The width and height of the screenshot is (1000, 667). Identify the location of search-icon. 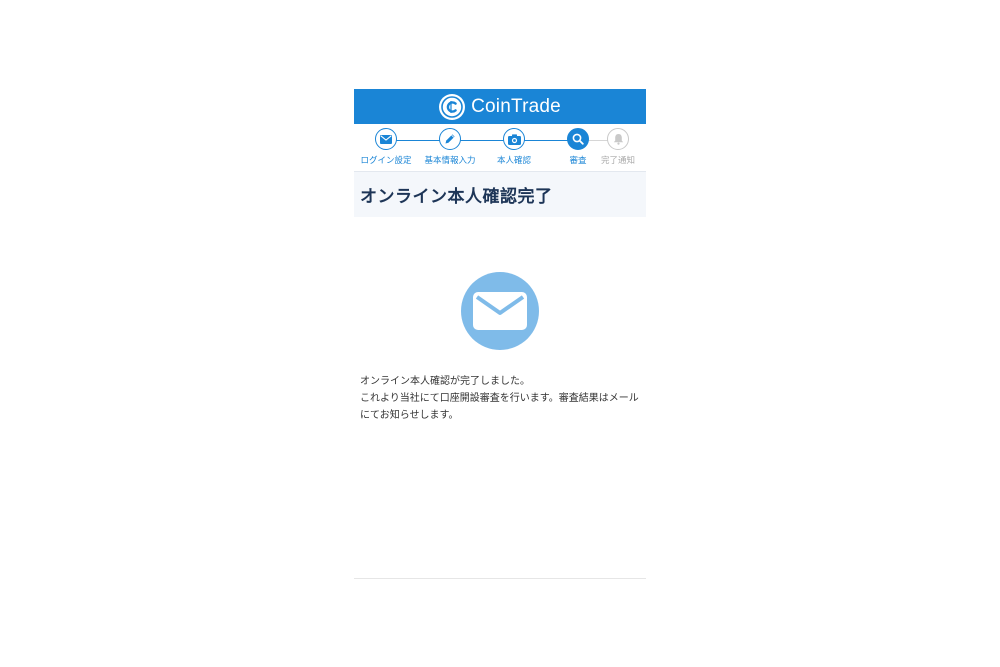
(578, 139).